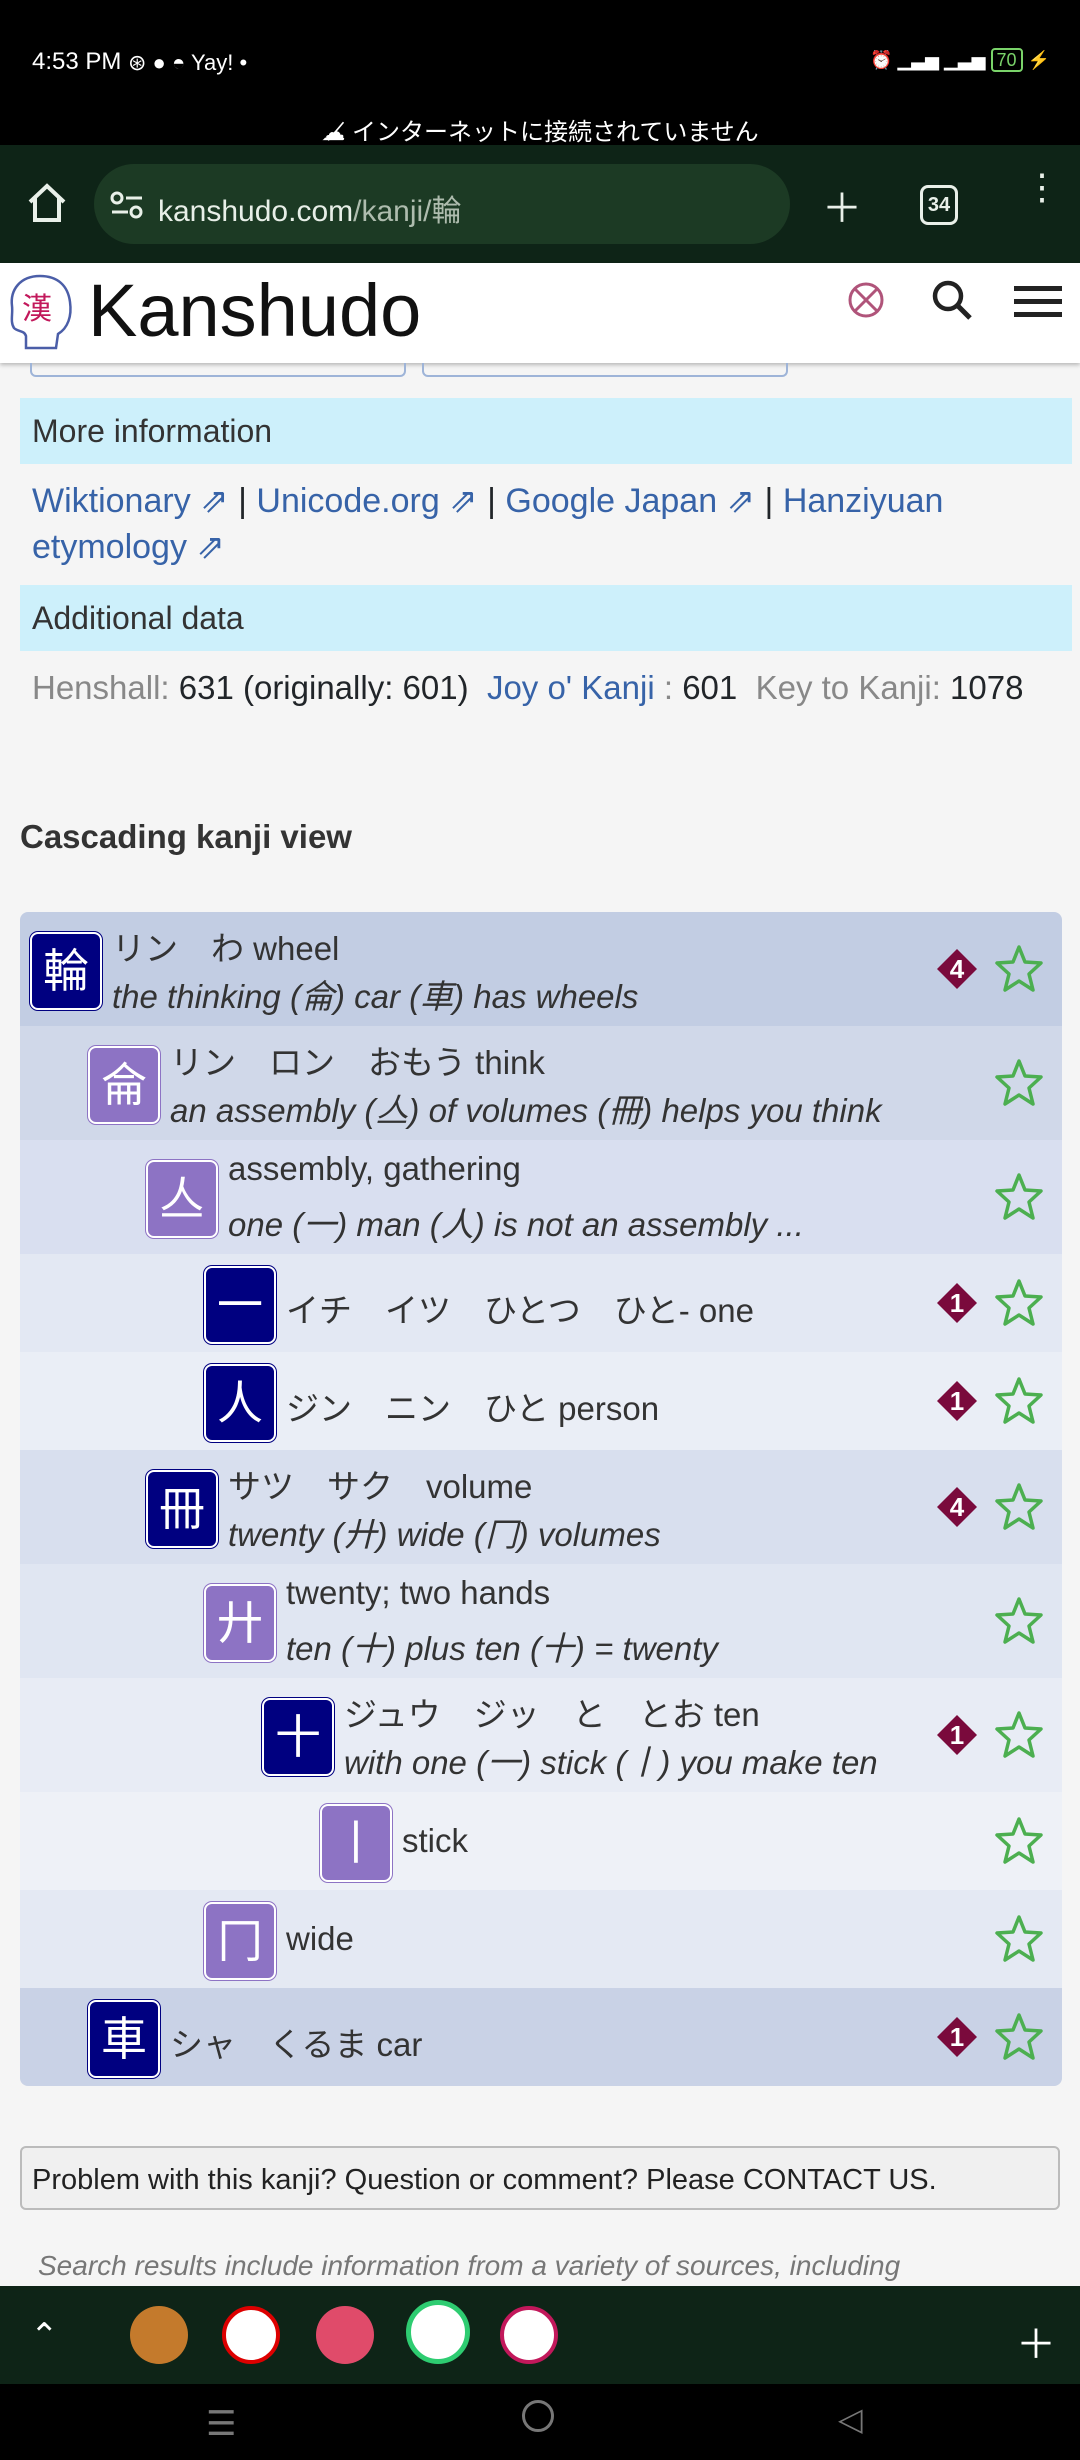  Describe the element at coordinates (1006, 60) in the screenshot. I see `battery-icon: 70` at that location.